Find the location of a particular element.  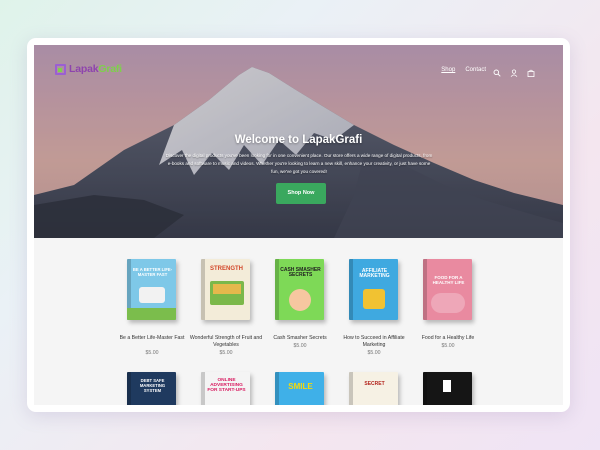

cover-title: SECRET is located at coordinates (374, 384).